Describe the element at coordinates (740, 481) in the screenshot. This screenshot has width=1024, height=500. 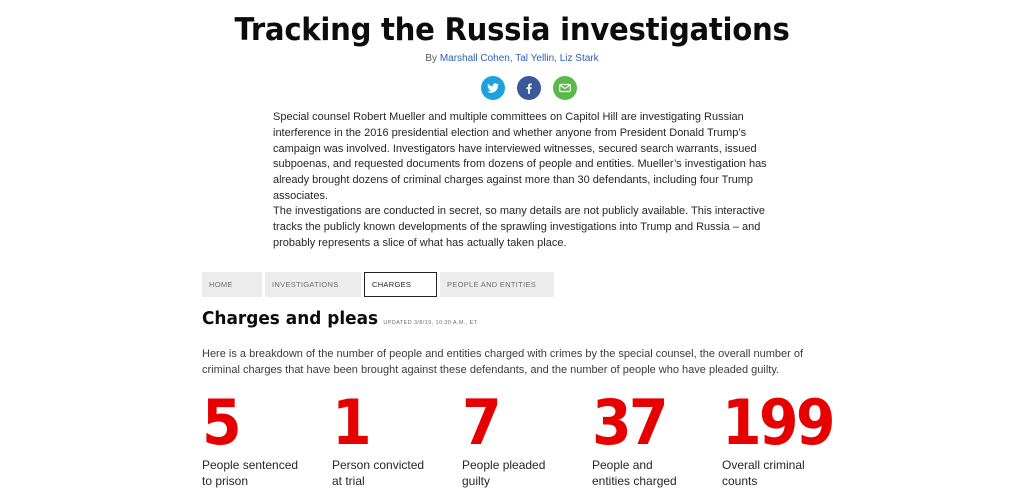
I see `stat-label-line: counts` at that location.